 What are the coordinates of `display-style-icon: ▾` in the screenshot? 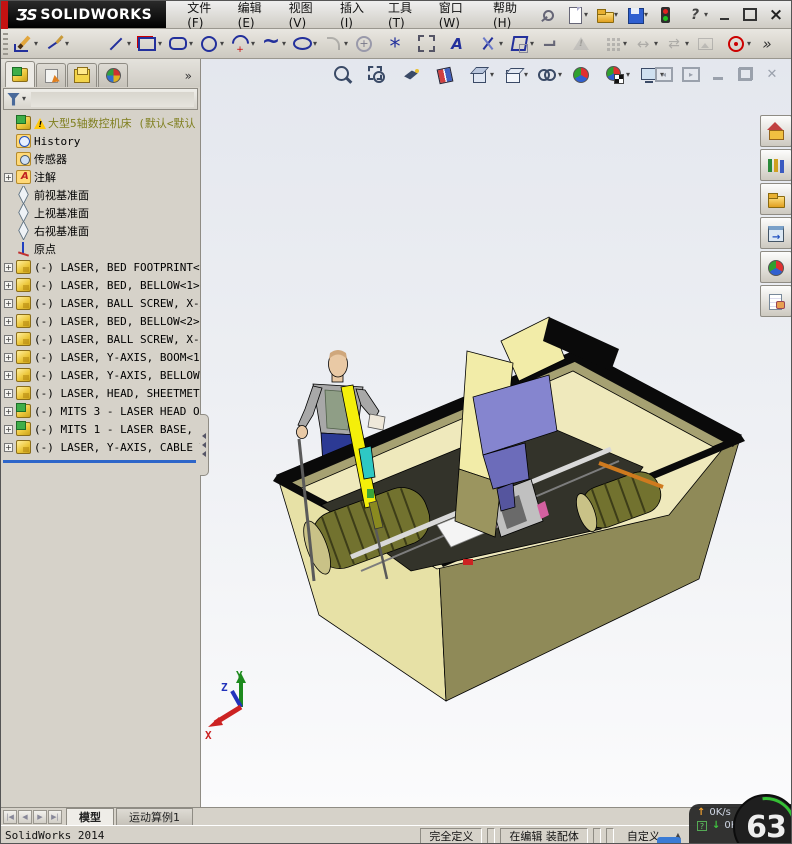 It's located at (516, 75).